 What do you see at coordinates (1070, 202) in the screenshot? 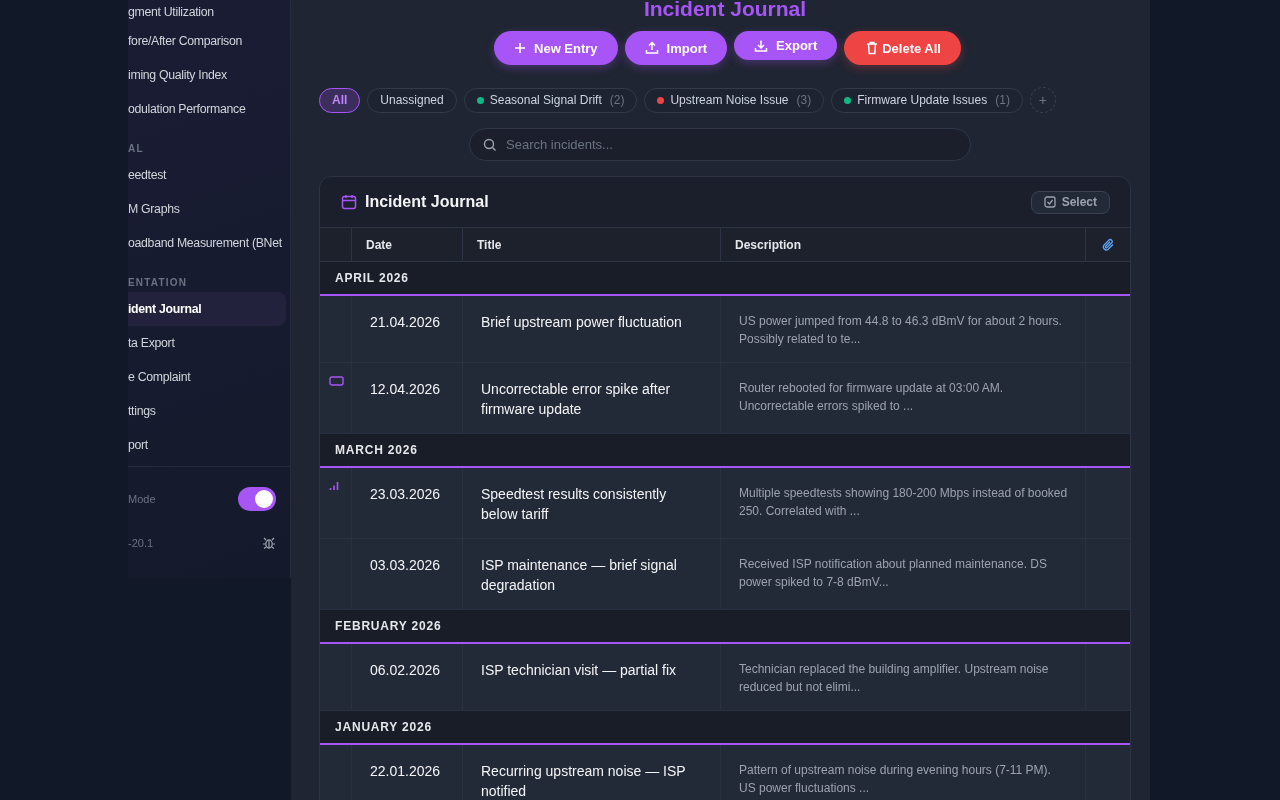
I see `select-button: Select` at bounding box center [1070, 202].